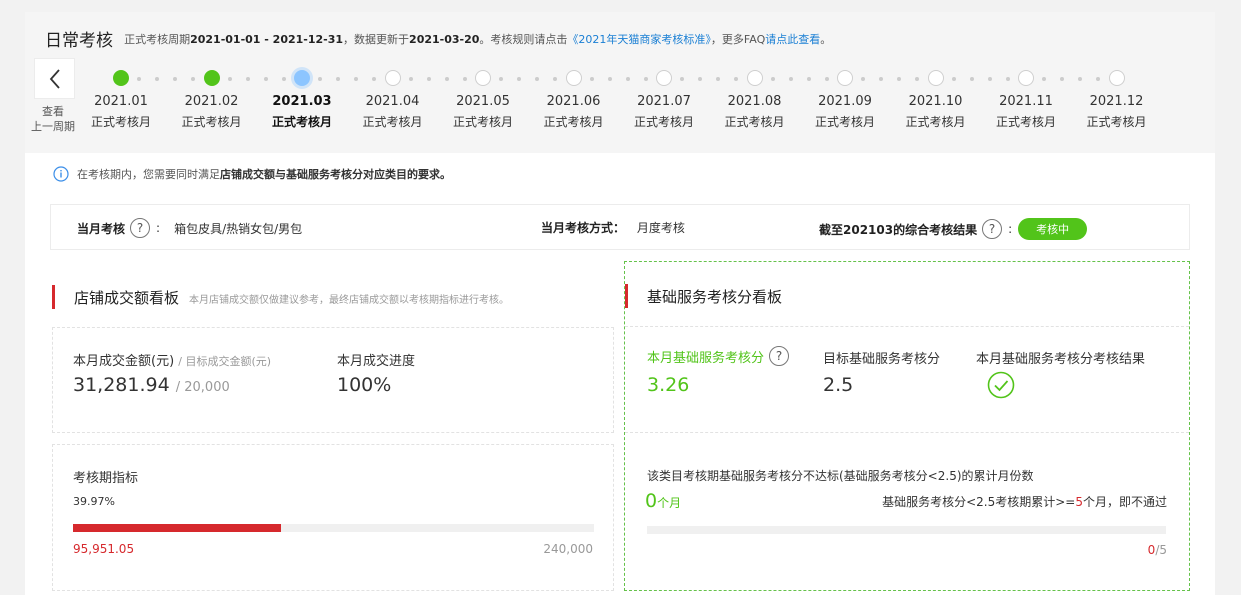 Image resolution: width=1241 pixels, height=595 pixels. What do you see at coordinates (1079, 502) in the screenshot?
I see `fail-rule-number: 5` at bounding box center [1079, 502].